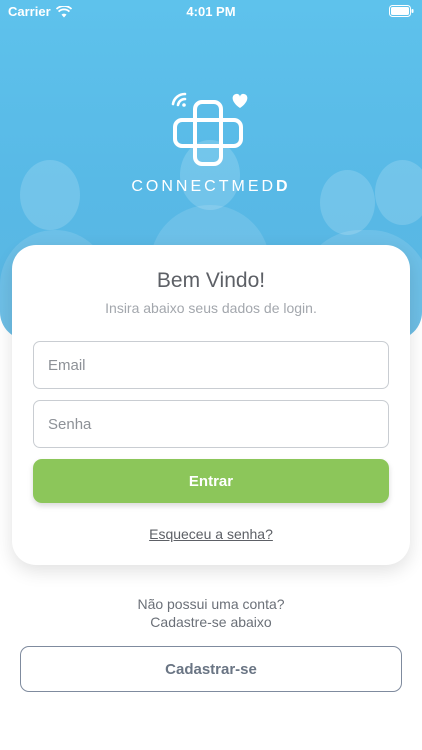  What do you see at coordinates (211, 280) in the screenshot?
I see `welcome-title: Bem Vindo!` at bounding box center [211, 280].